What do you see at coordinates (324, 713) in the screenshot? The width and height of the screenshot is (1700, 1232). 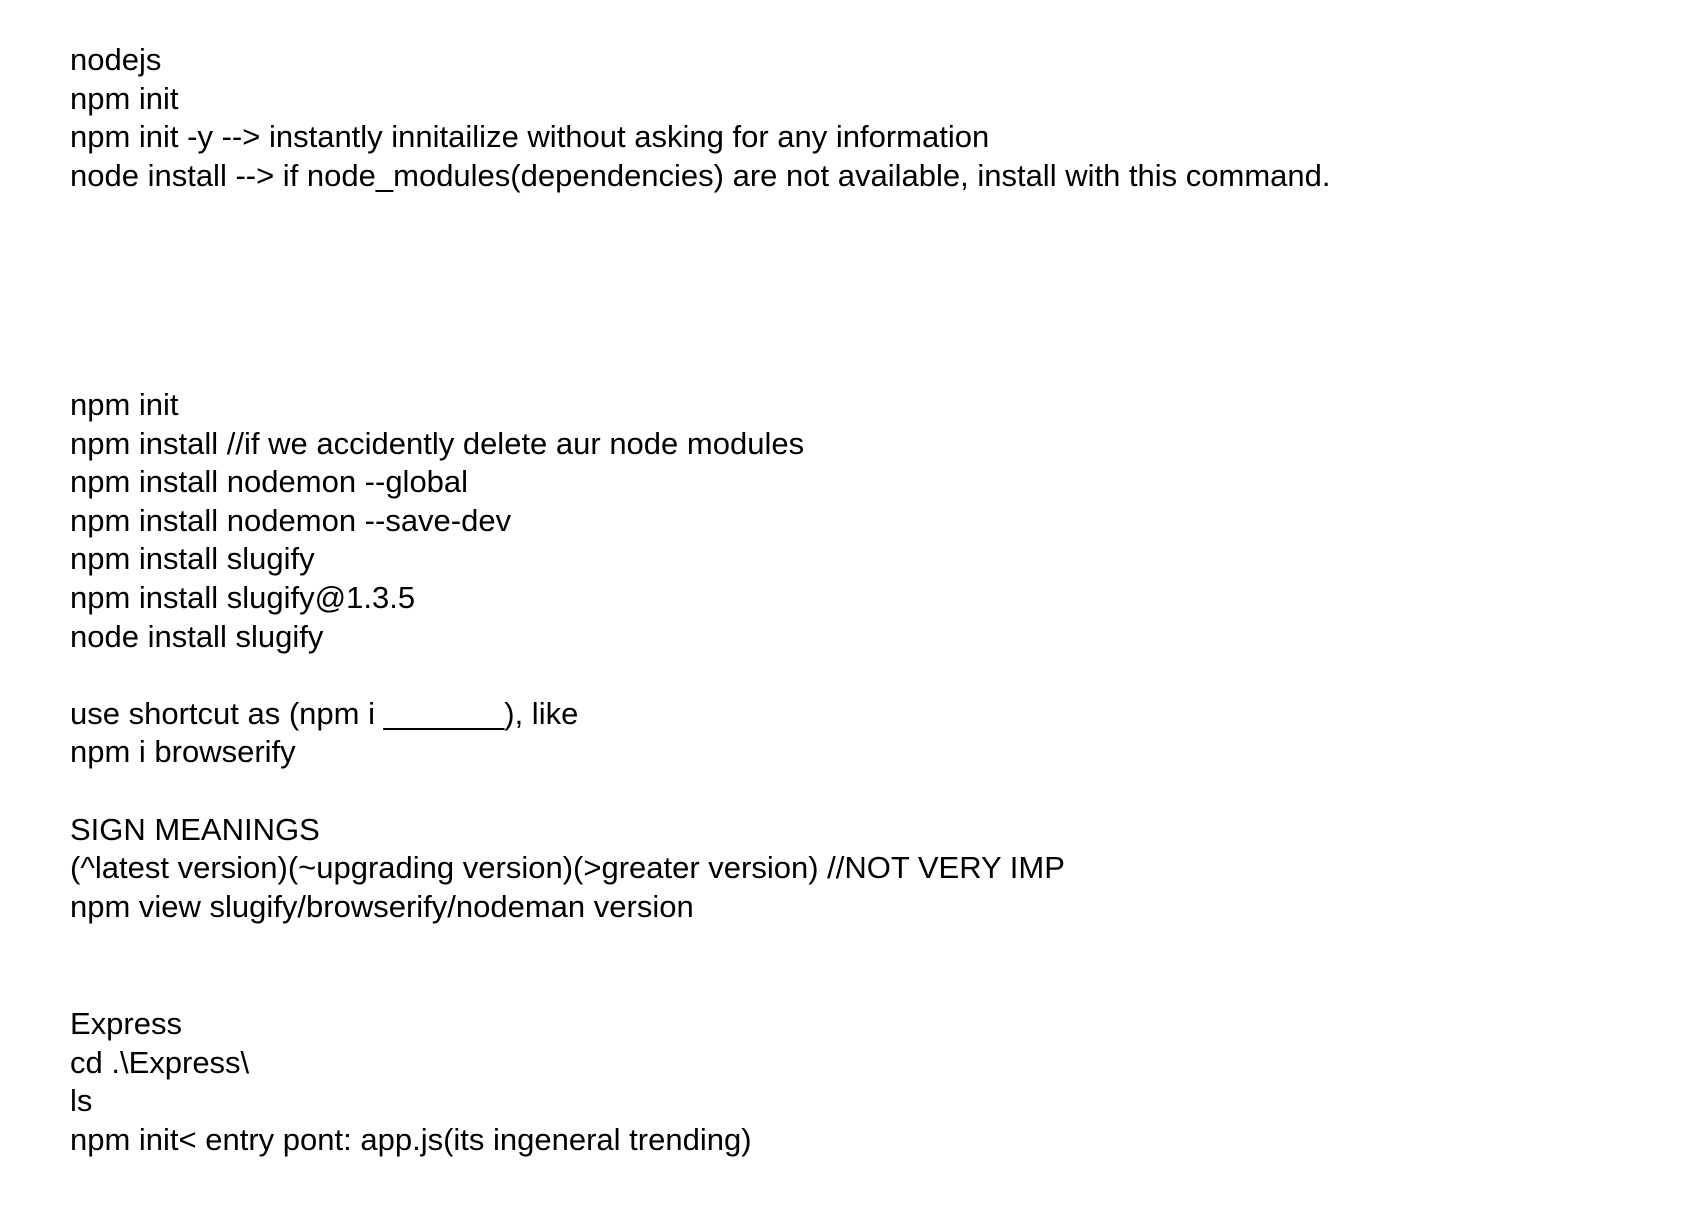 I see `text-line: use shortcut as (npm i _______), like` at bounding box center [324, 713].